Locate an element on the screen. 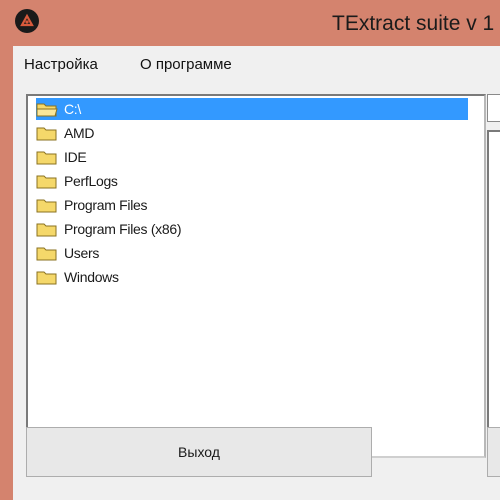 This screenshot has width=500, height=500. tree-item-label: Program Files is located at coordinates (106, 205).